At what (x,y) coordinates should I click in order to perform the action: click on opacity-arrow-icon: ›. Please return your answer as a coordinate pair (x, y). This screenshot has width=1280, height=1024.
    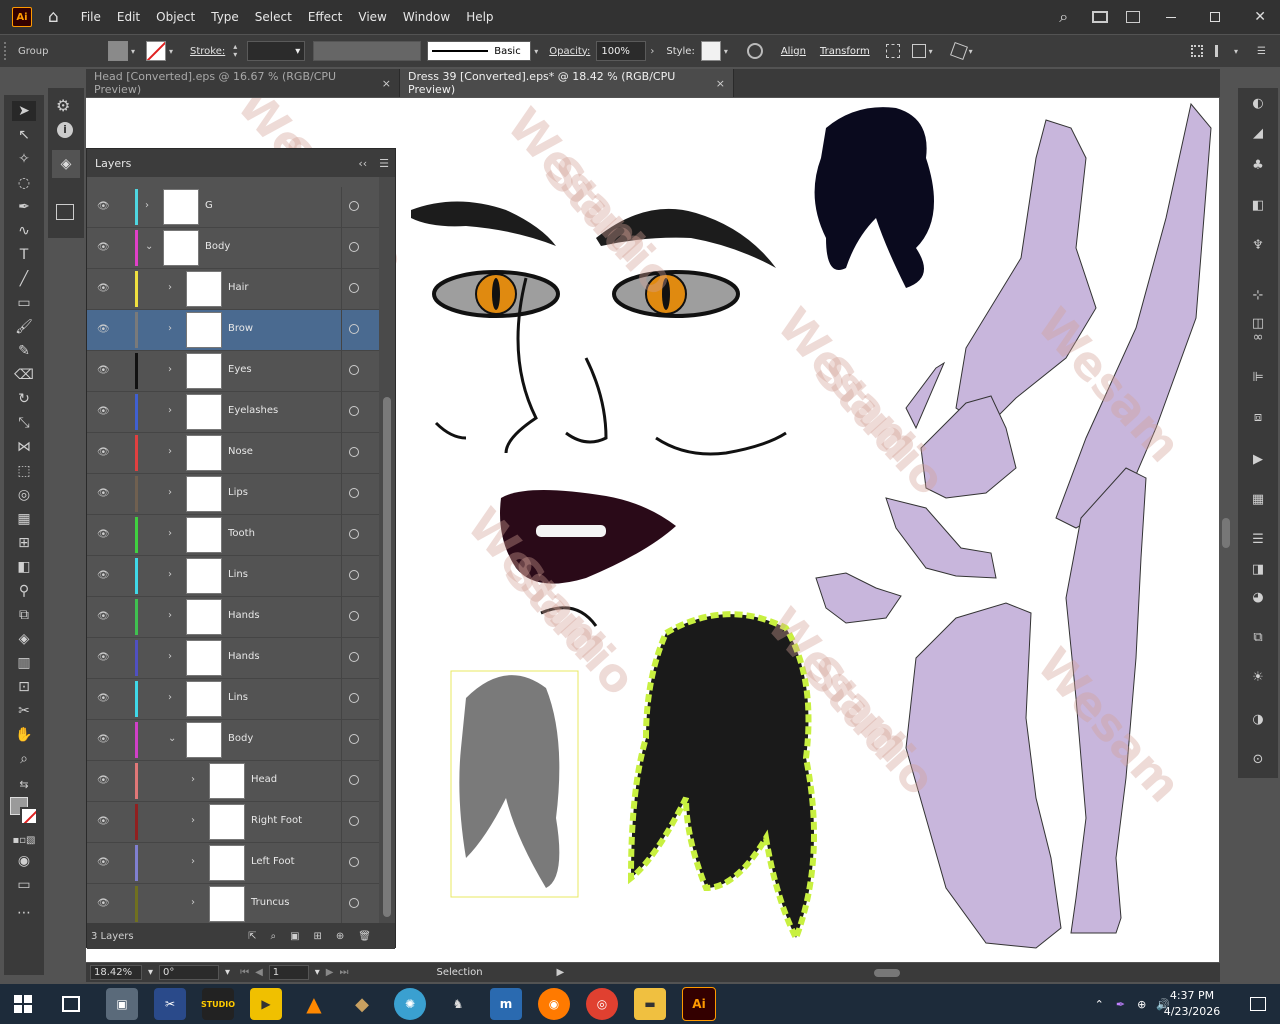
    Looking at the image, I should click on (652, 51).